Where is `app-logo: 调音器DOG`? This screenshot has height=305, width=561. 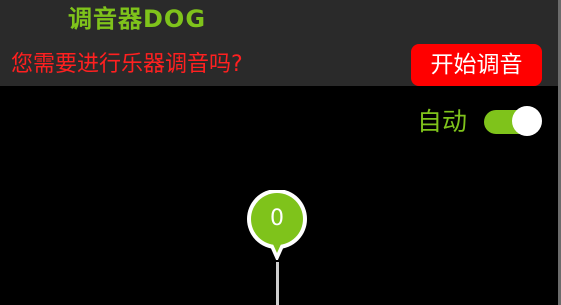
app-logo: 调音器DOG is located at coordinates (137, 19).